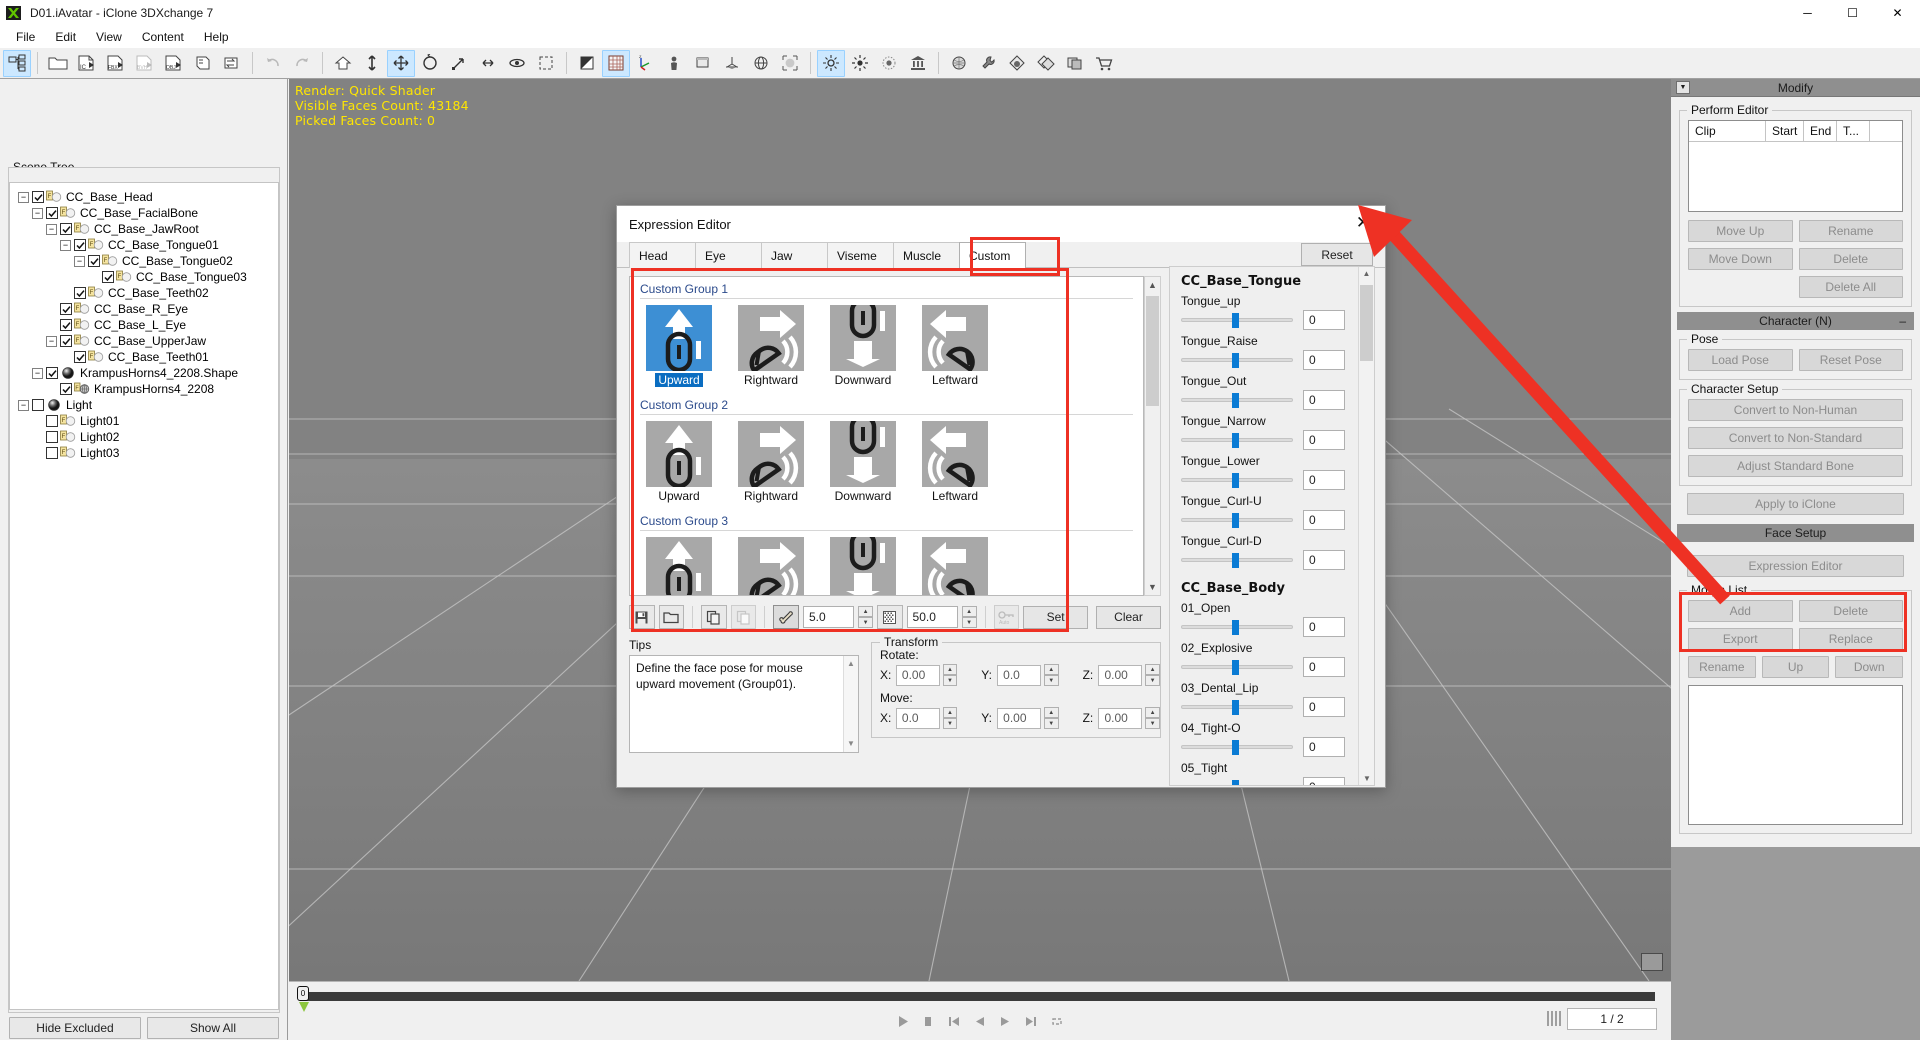 This screenshot has height=1040, width=1920. Describe the element at coordinates (1850, 639) in the screenshot. I see `morph-replace-button: Replace` at that location.